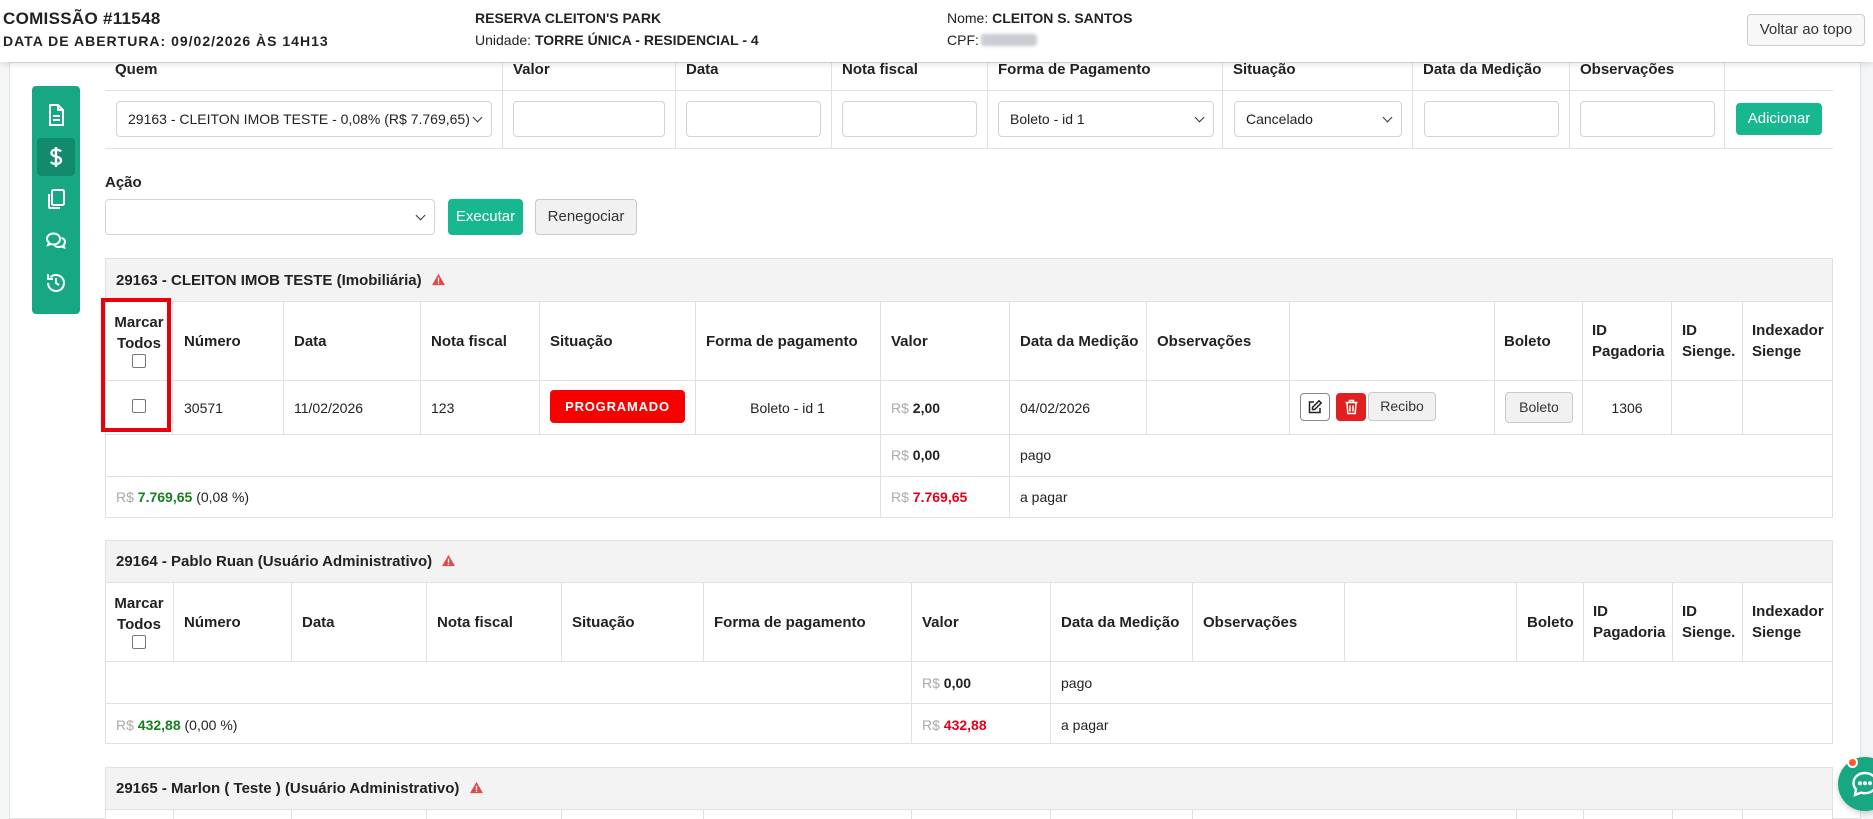 Image resolution: width=1873 pixels, height=819 pixels. I want to click on copy-icon, so click(56, 199).